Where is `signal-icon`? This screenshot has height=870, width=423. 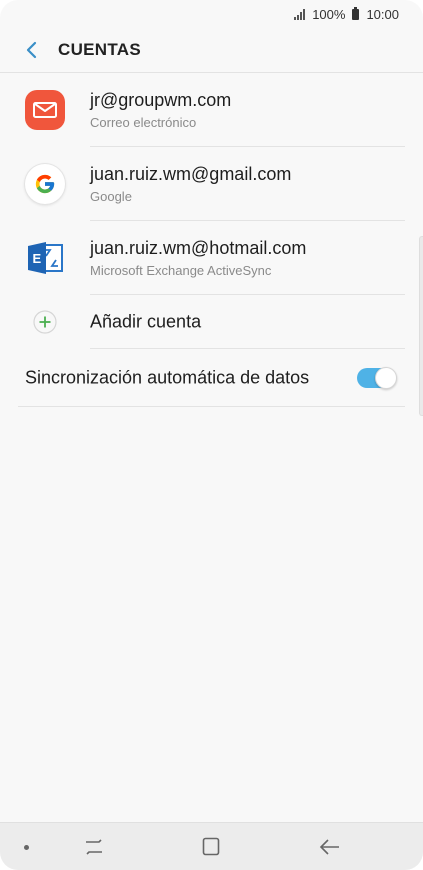
signal-icon is located at coordinates (300, 14).